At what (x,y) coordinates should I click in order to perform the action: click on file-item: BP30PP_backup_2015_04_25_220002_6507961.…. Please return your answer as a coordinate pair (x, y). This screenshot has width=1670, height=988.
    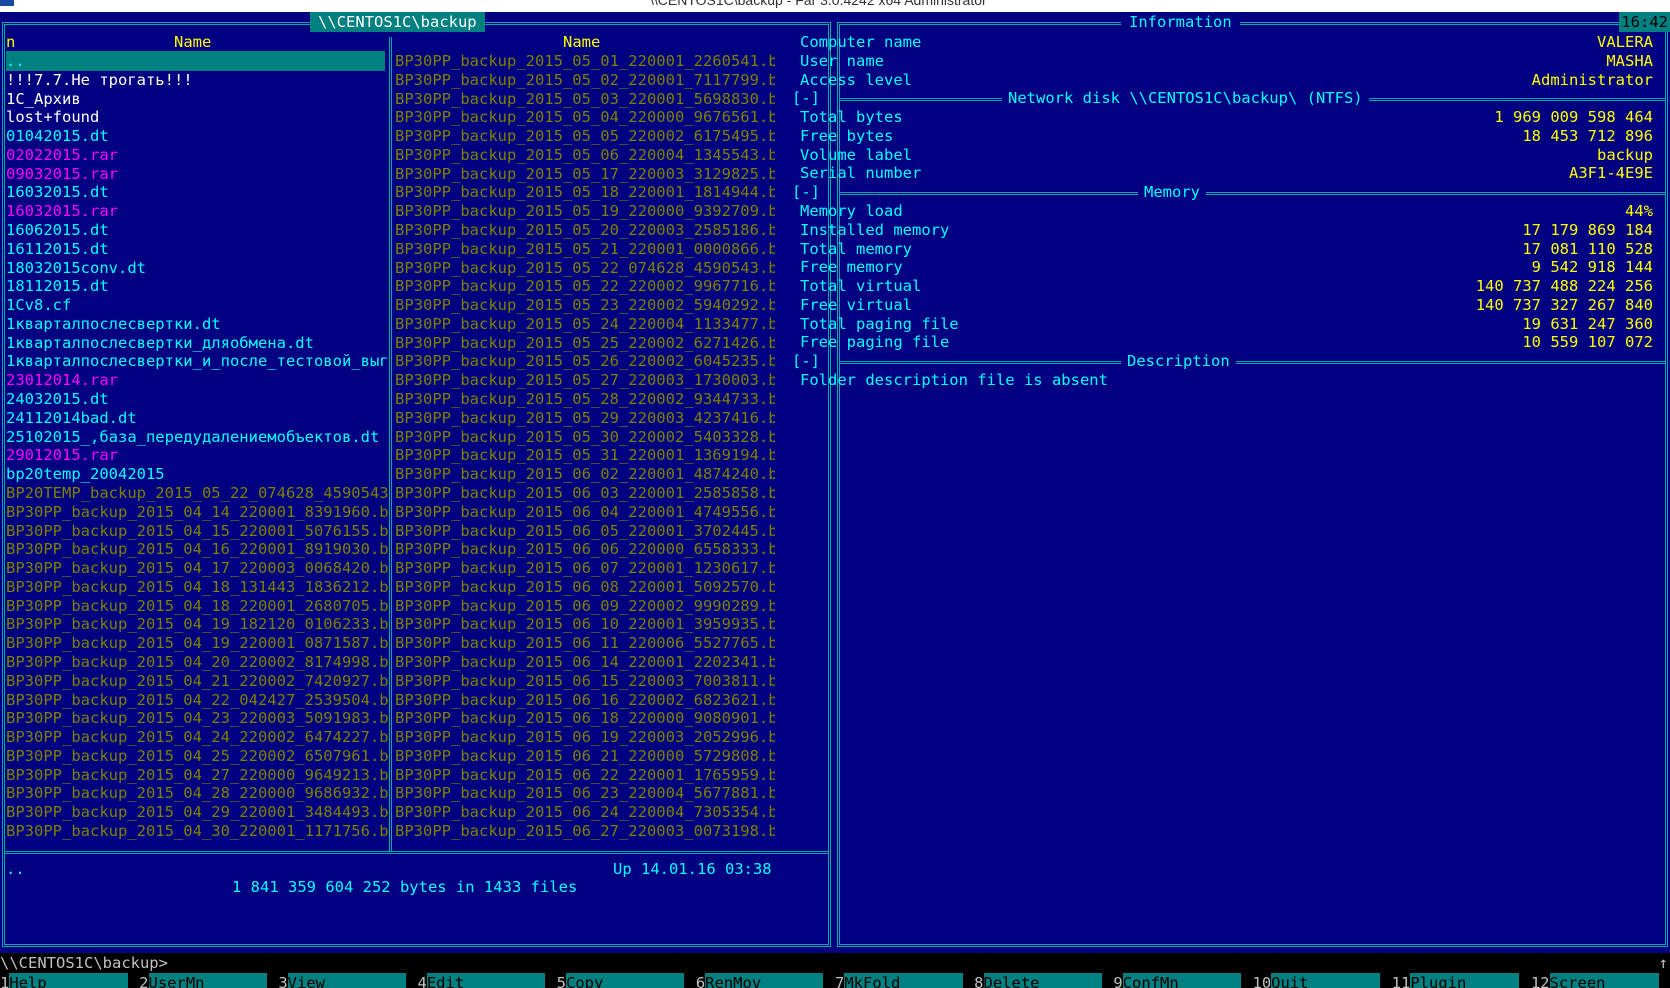
    Looking at the image, I should click on (197, 756).